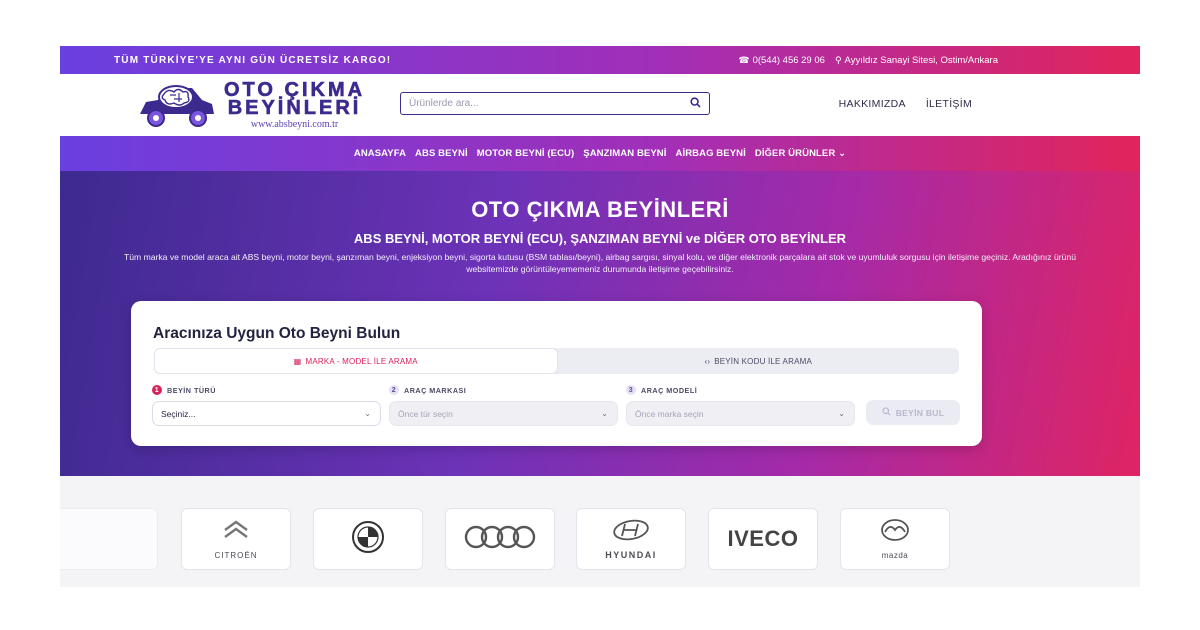 This screenshot has width=1200, height=630. Describe the element at coordinates (266, 413) in the screenshot. I see `brain-type-select: Seçiniz... ⌄` at that location.